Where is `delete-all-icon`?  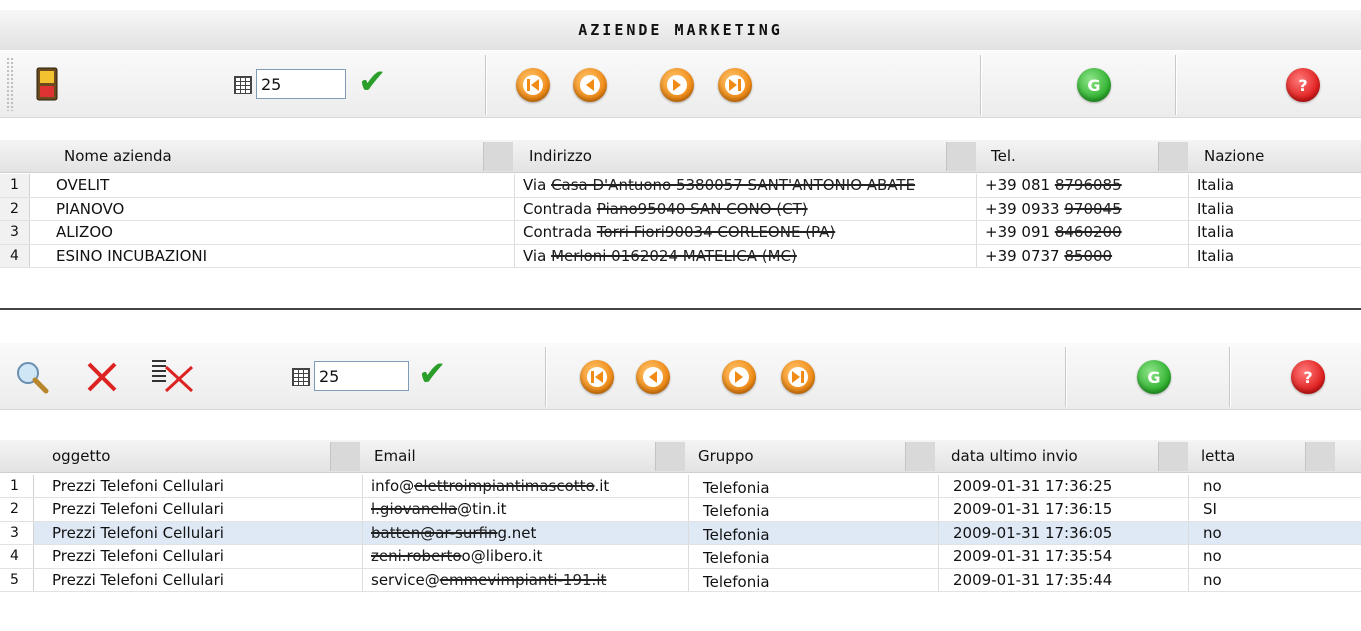
delete-all-icon is located at coordinates (173, 376).